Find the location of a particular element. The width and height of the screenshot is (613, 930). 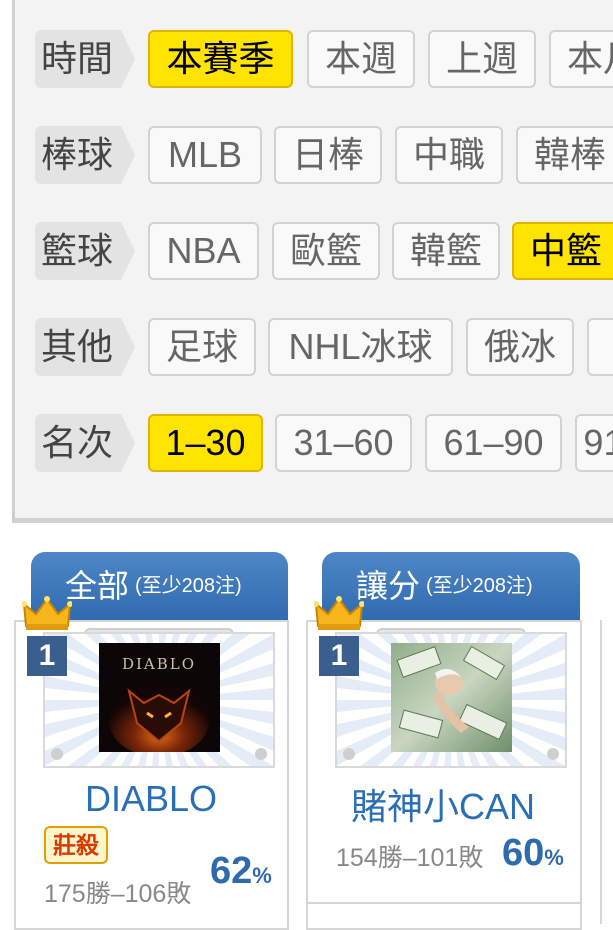

filter-chip-kbo: 韓棒 is located at coordinates (564, 155).